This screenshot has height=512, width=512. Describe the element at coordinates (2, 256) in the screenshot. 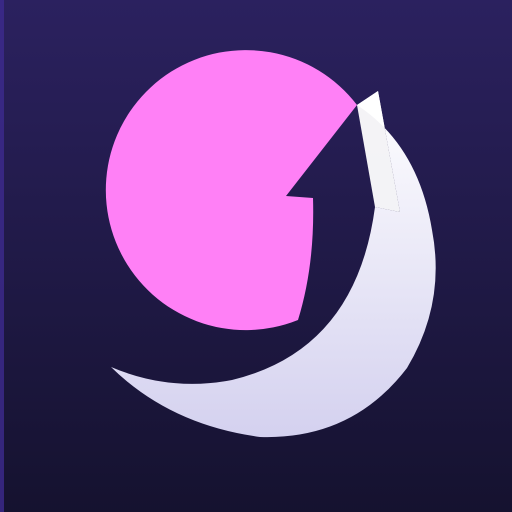

I see `edge-accent` at that location.